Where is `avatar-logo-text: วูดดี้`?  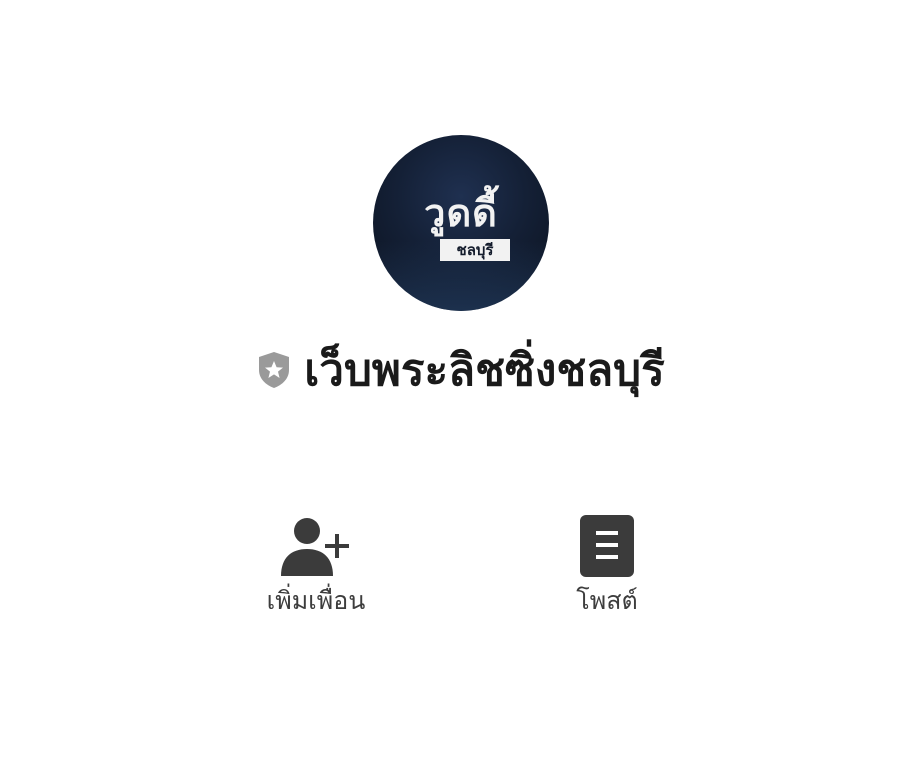 avatar-logo-text: วูดดี้ is located at coordinates (461, 213).